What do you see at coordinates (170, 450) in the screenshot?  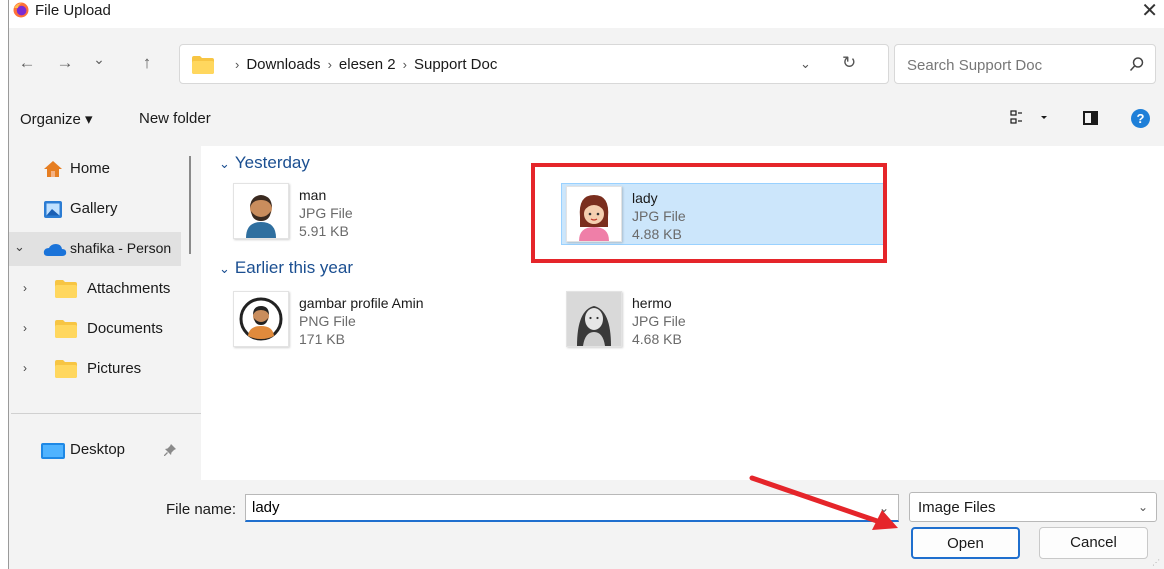 I see `pin-icon` at bounding box center [170, 450].